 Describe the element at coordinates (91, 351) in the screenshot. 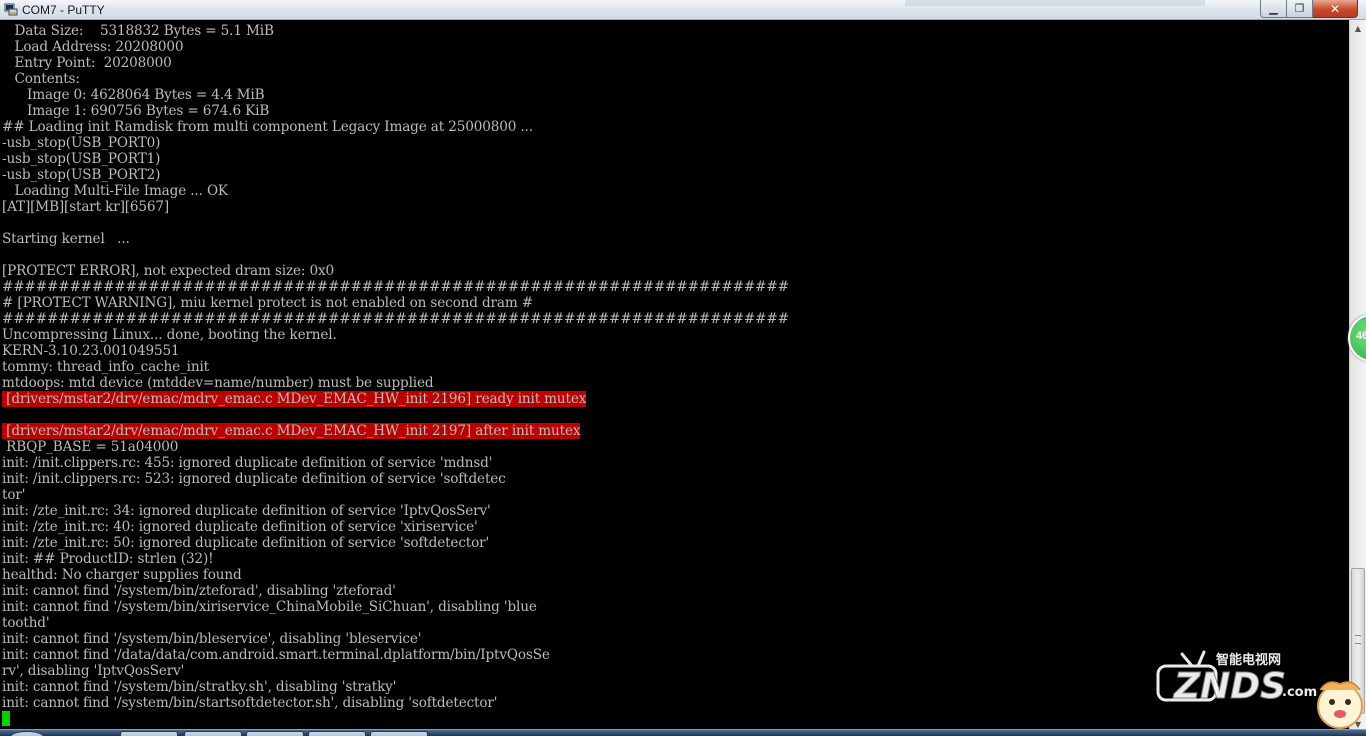

I see `terminal-line: KERN-3.10.23.001049551` at that location.